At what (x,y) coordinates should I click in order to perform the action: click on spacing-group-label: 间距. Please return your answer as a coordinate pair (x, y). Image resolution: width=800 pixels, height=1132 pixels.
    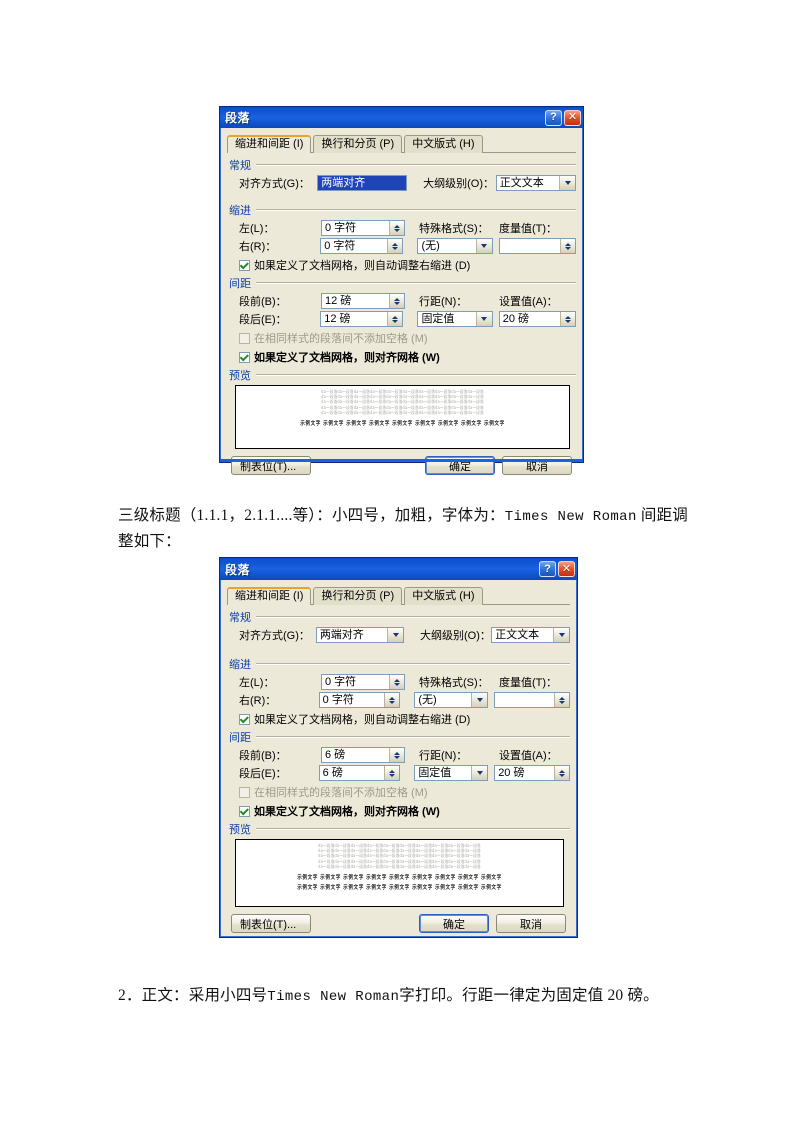
    Looking at the image, I should click on (240, 284).